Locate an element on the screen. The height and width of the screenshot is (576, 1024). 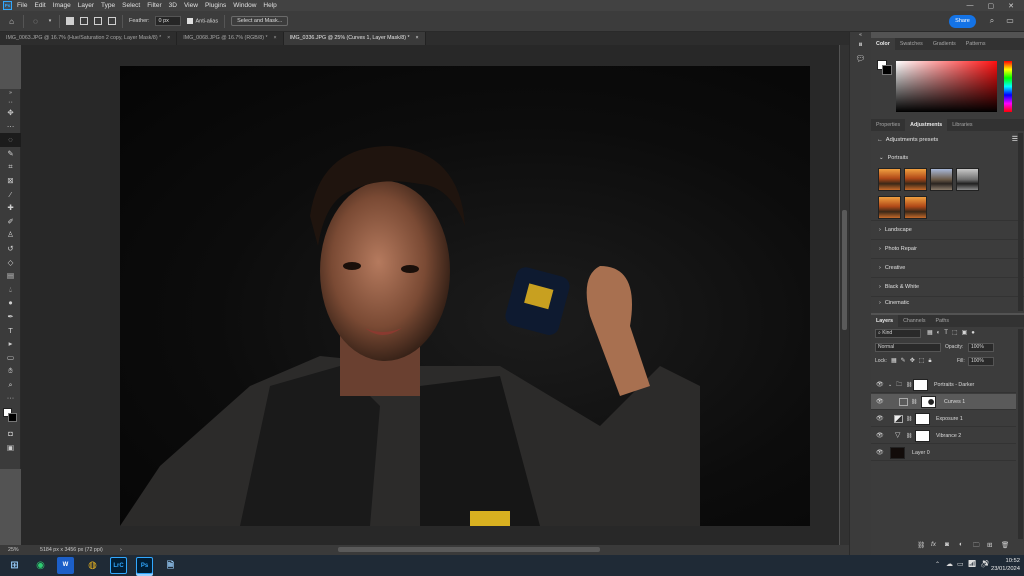
tab-channels: Channels is located at coordinates (914, 321).